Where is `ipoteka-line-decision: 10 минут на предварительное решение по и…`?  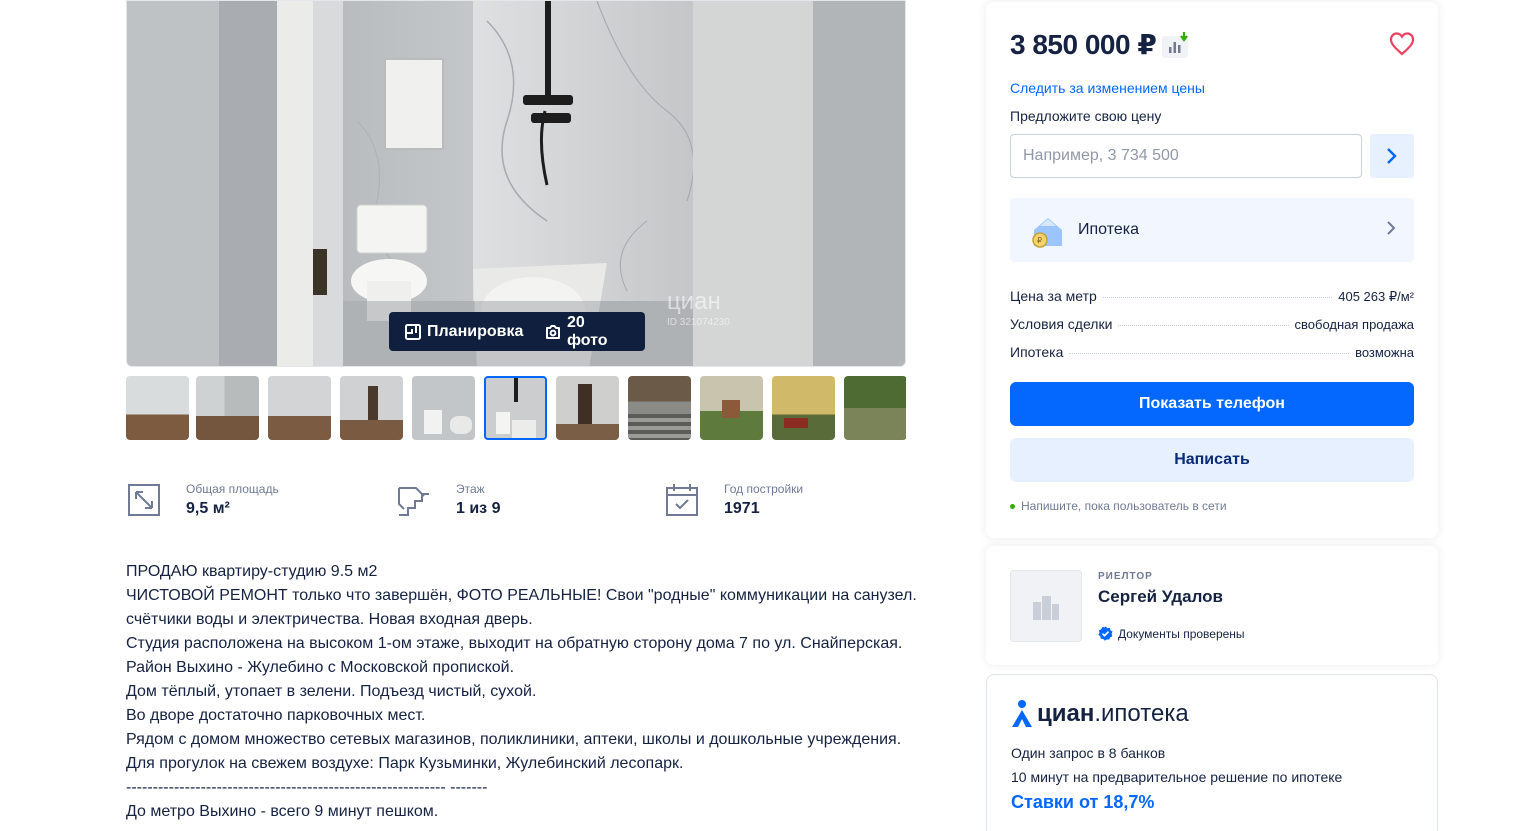 ipoteka-line-decision: 10 минут на предварительное решение по и… is located at coordinates (1177, 777).